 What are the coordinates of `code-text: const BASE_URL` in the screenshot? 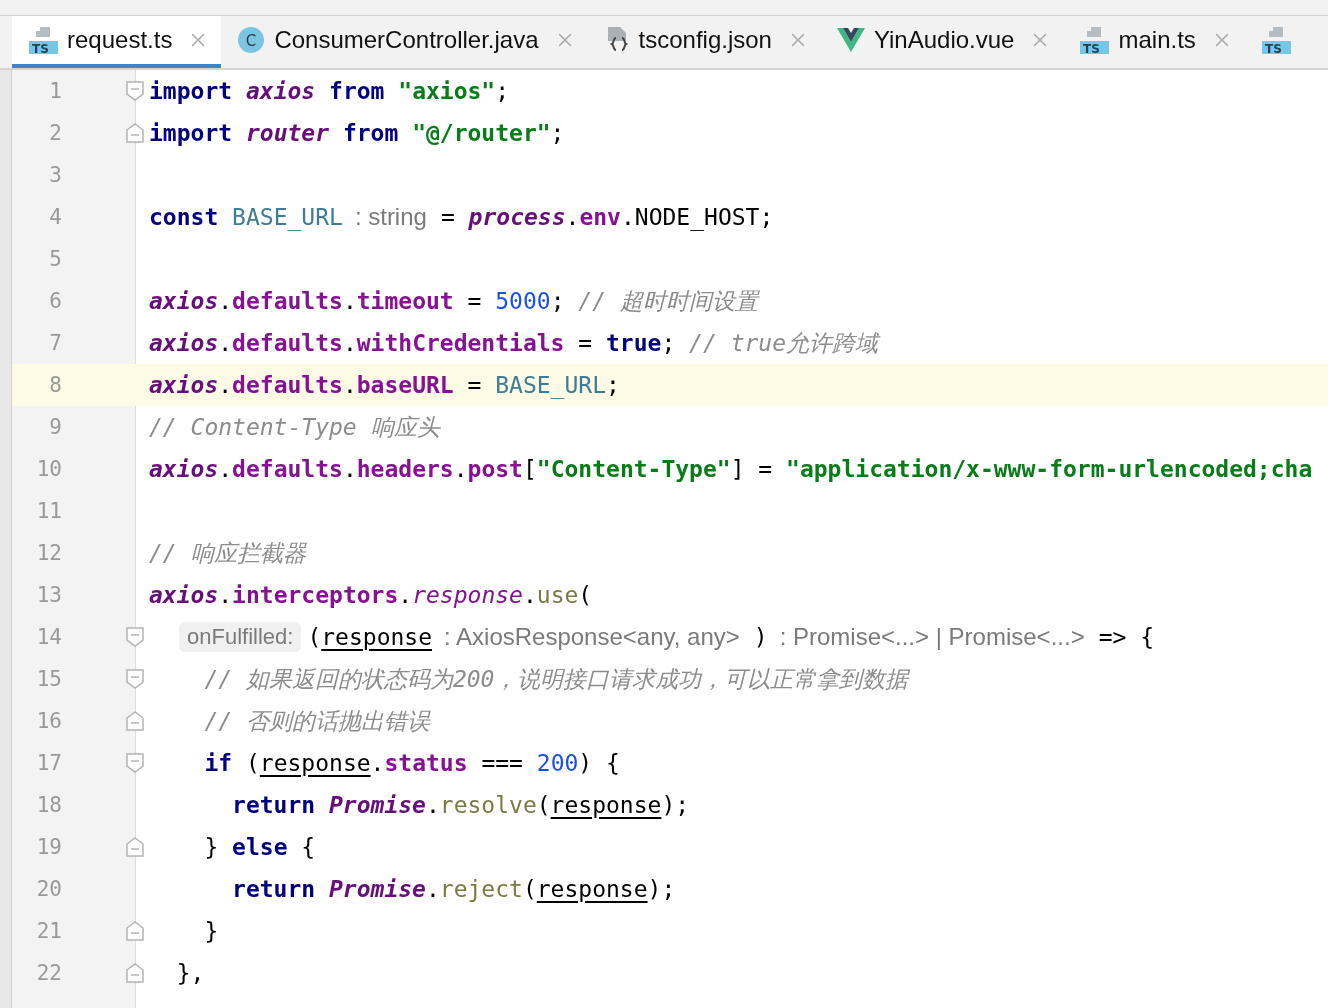 It's located at (246, 217).